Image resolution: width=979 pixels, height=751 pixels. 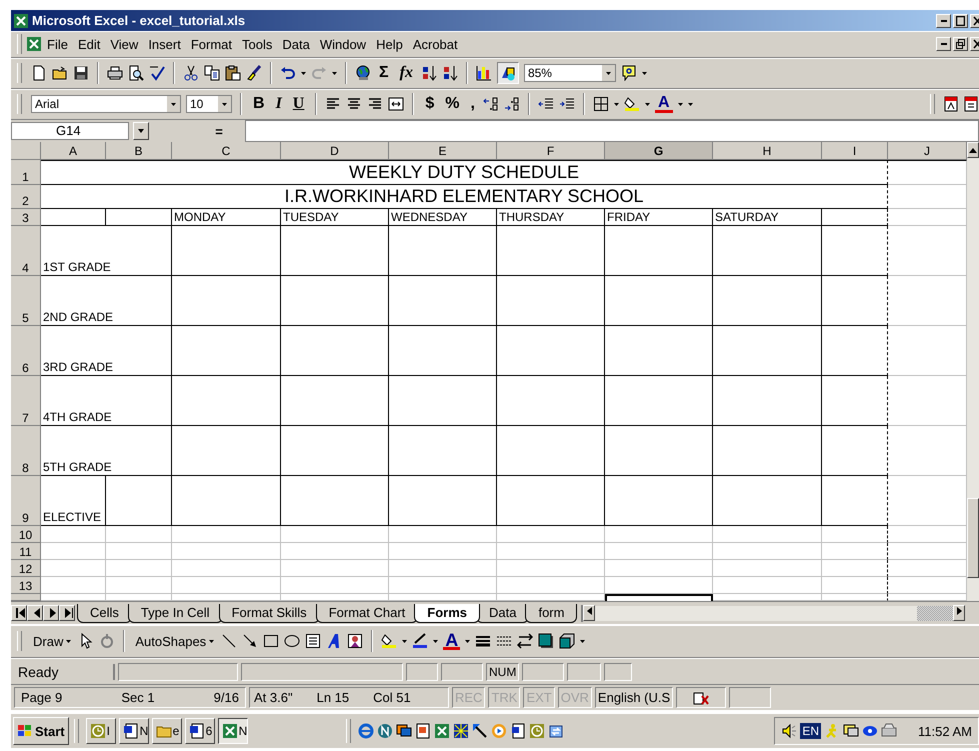 I want to click on column-header: A, so click(x=73, y=151).